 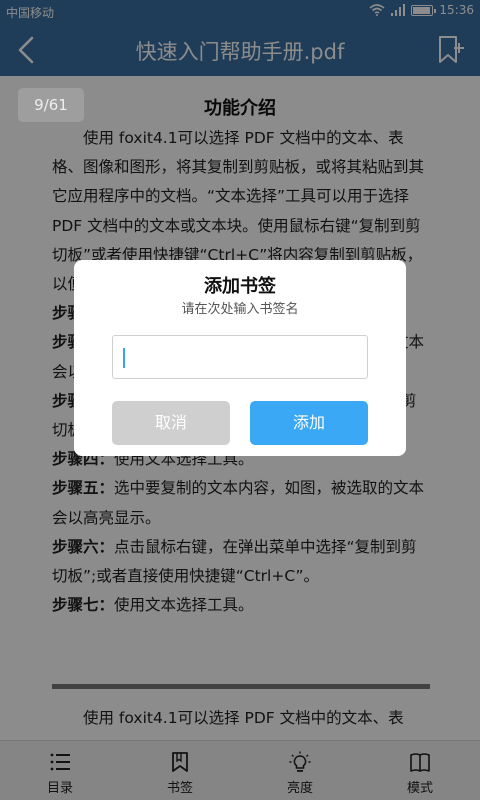 What do you see at coordinates (124, 358) in the screenshot?
I see `text-cursor` at bounding box center [124, 358].